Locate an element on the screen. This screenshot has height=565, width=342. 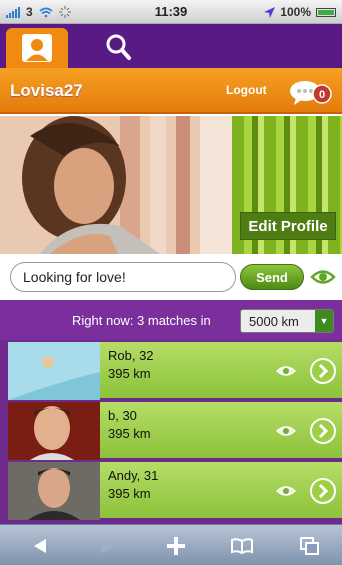
battery-icon is located at coordinates (326, 12).